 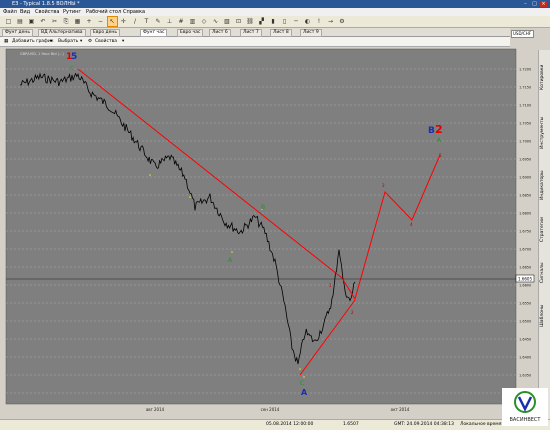 What do you see at coordinates (46, 4) in the screenshot?
I see `window-title: ЕЗ - Typical 1.8.5 ВОЛНЫ *` at bounding box center [46, 4].